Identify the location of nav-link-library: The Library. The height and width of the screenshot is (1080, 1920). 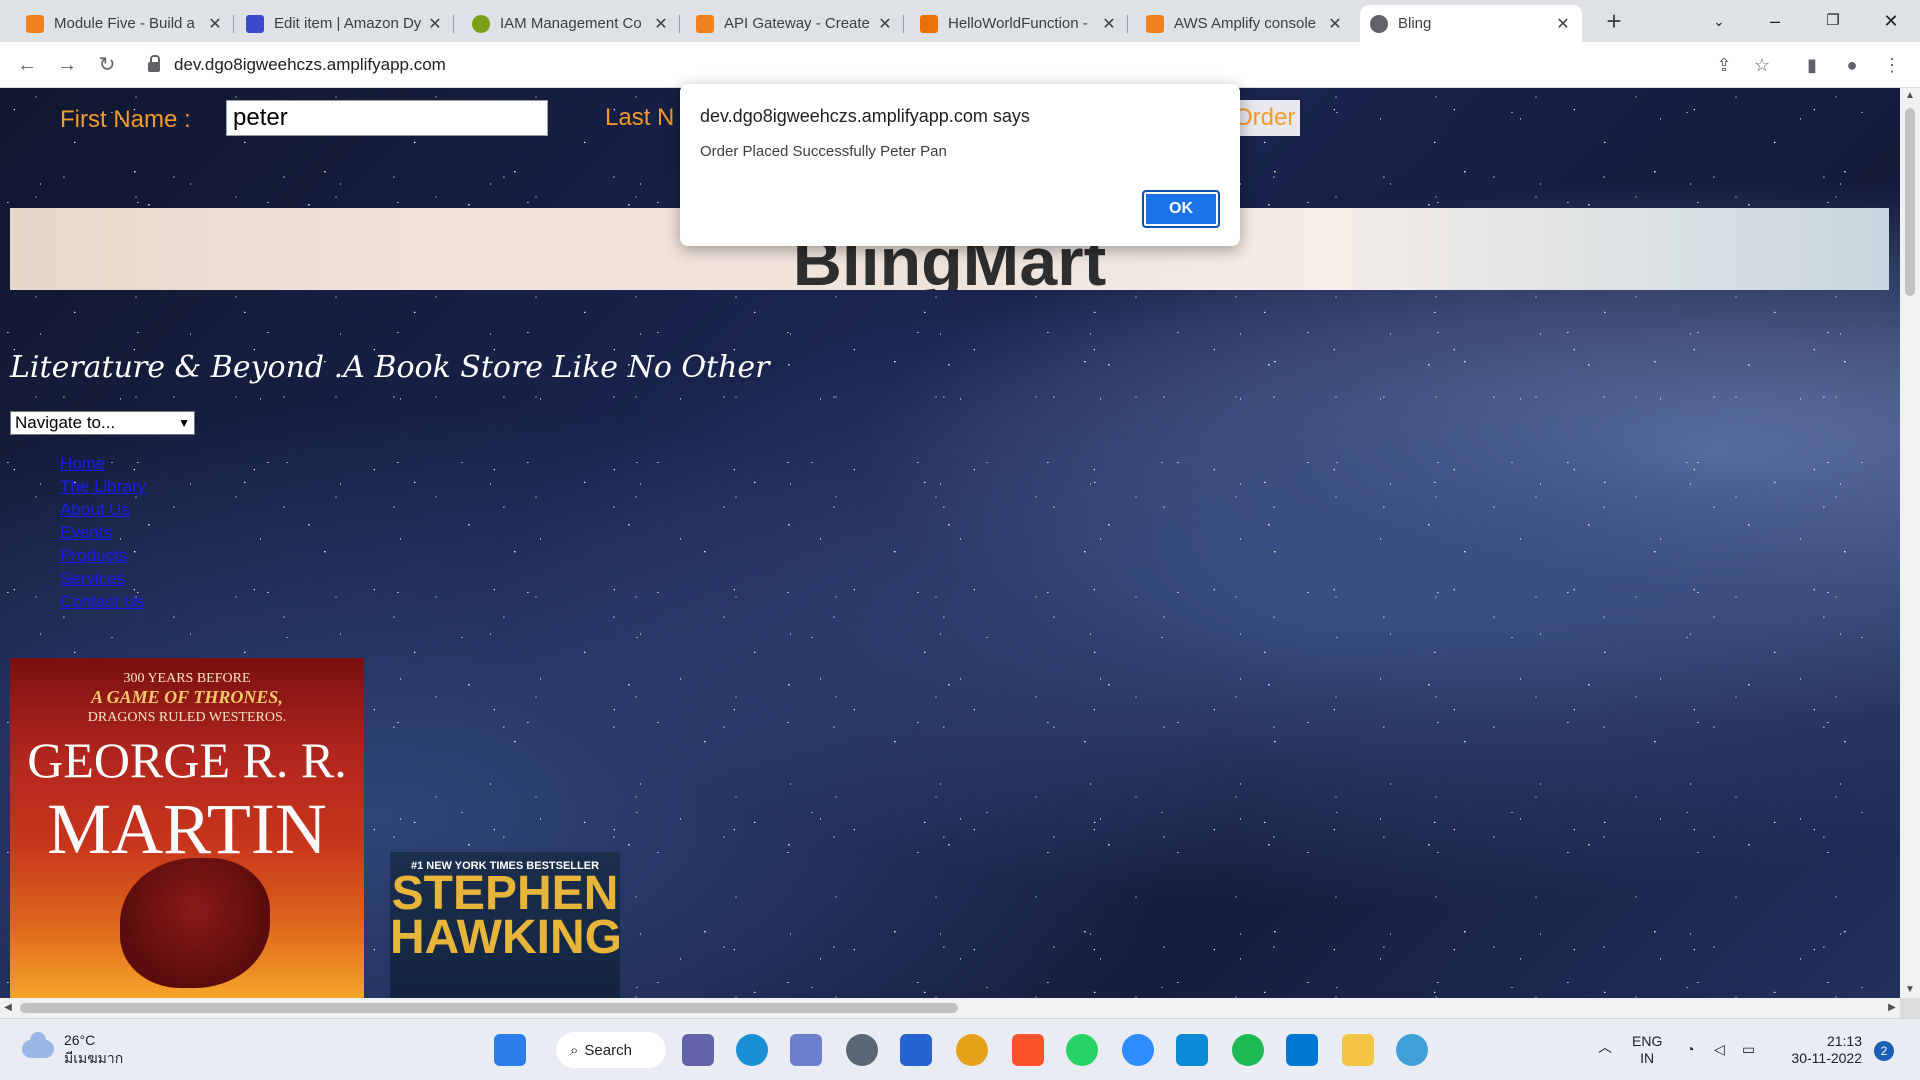
(103, 486).